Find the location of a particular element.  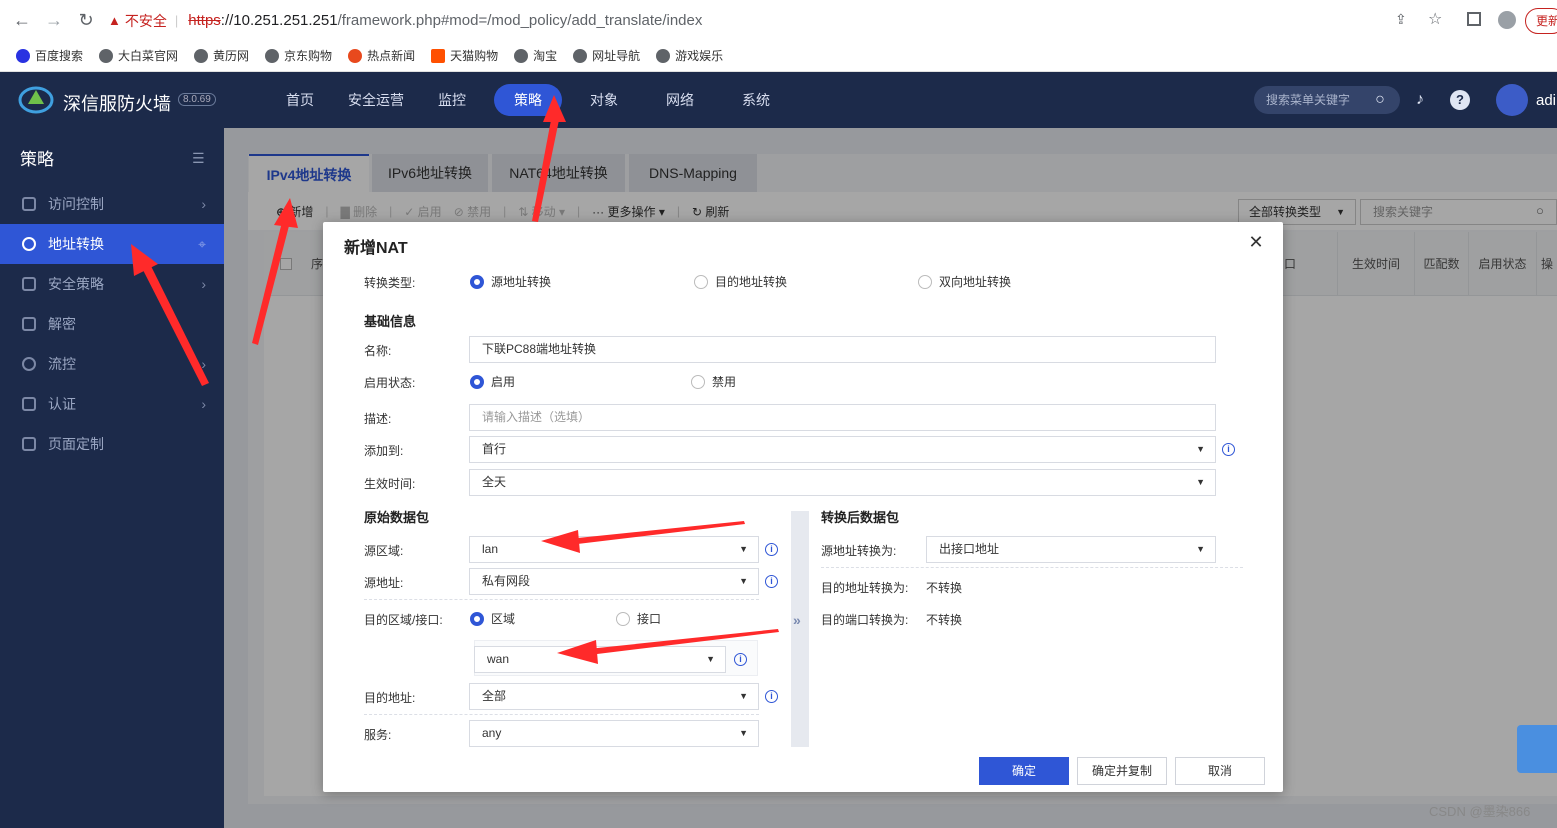

dst-zone-radio: 区域 is located at coordinates (492, 618).